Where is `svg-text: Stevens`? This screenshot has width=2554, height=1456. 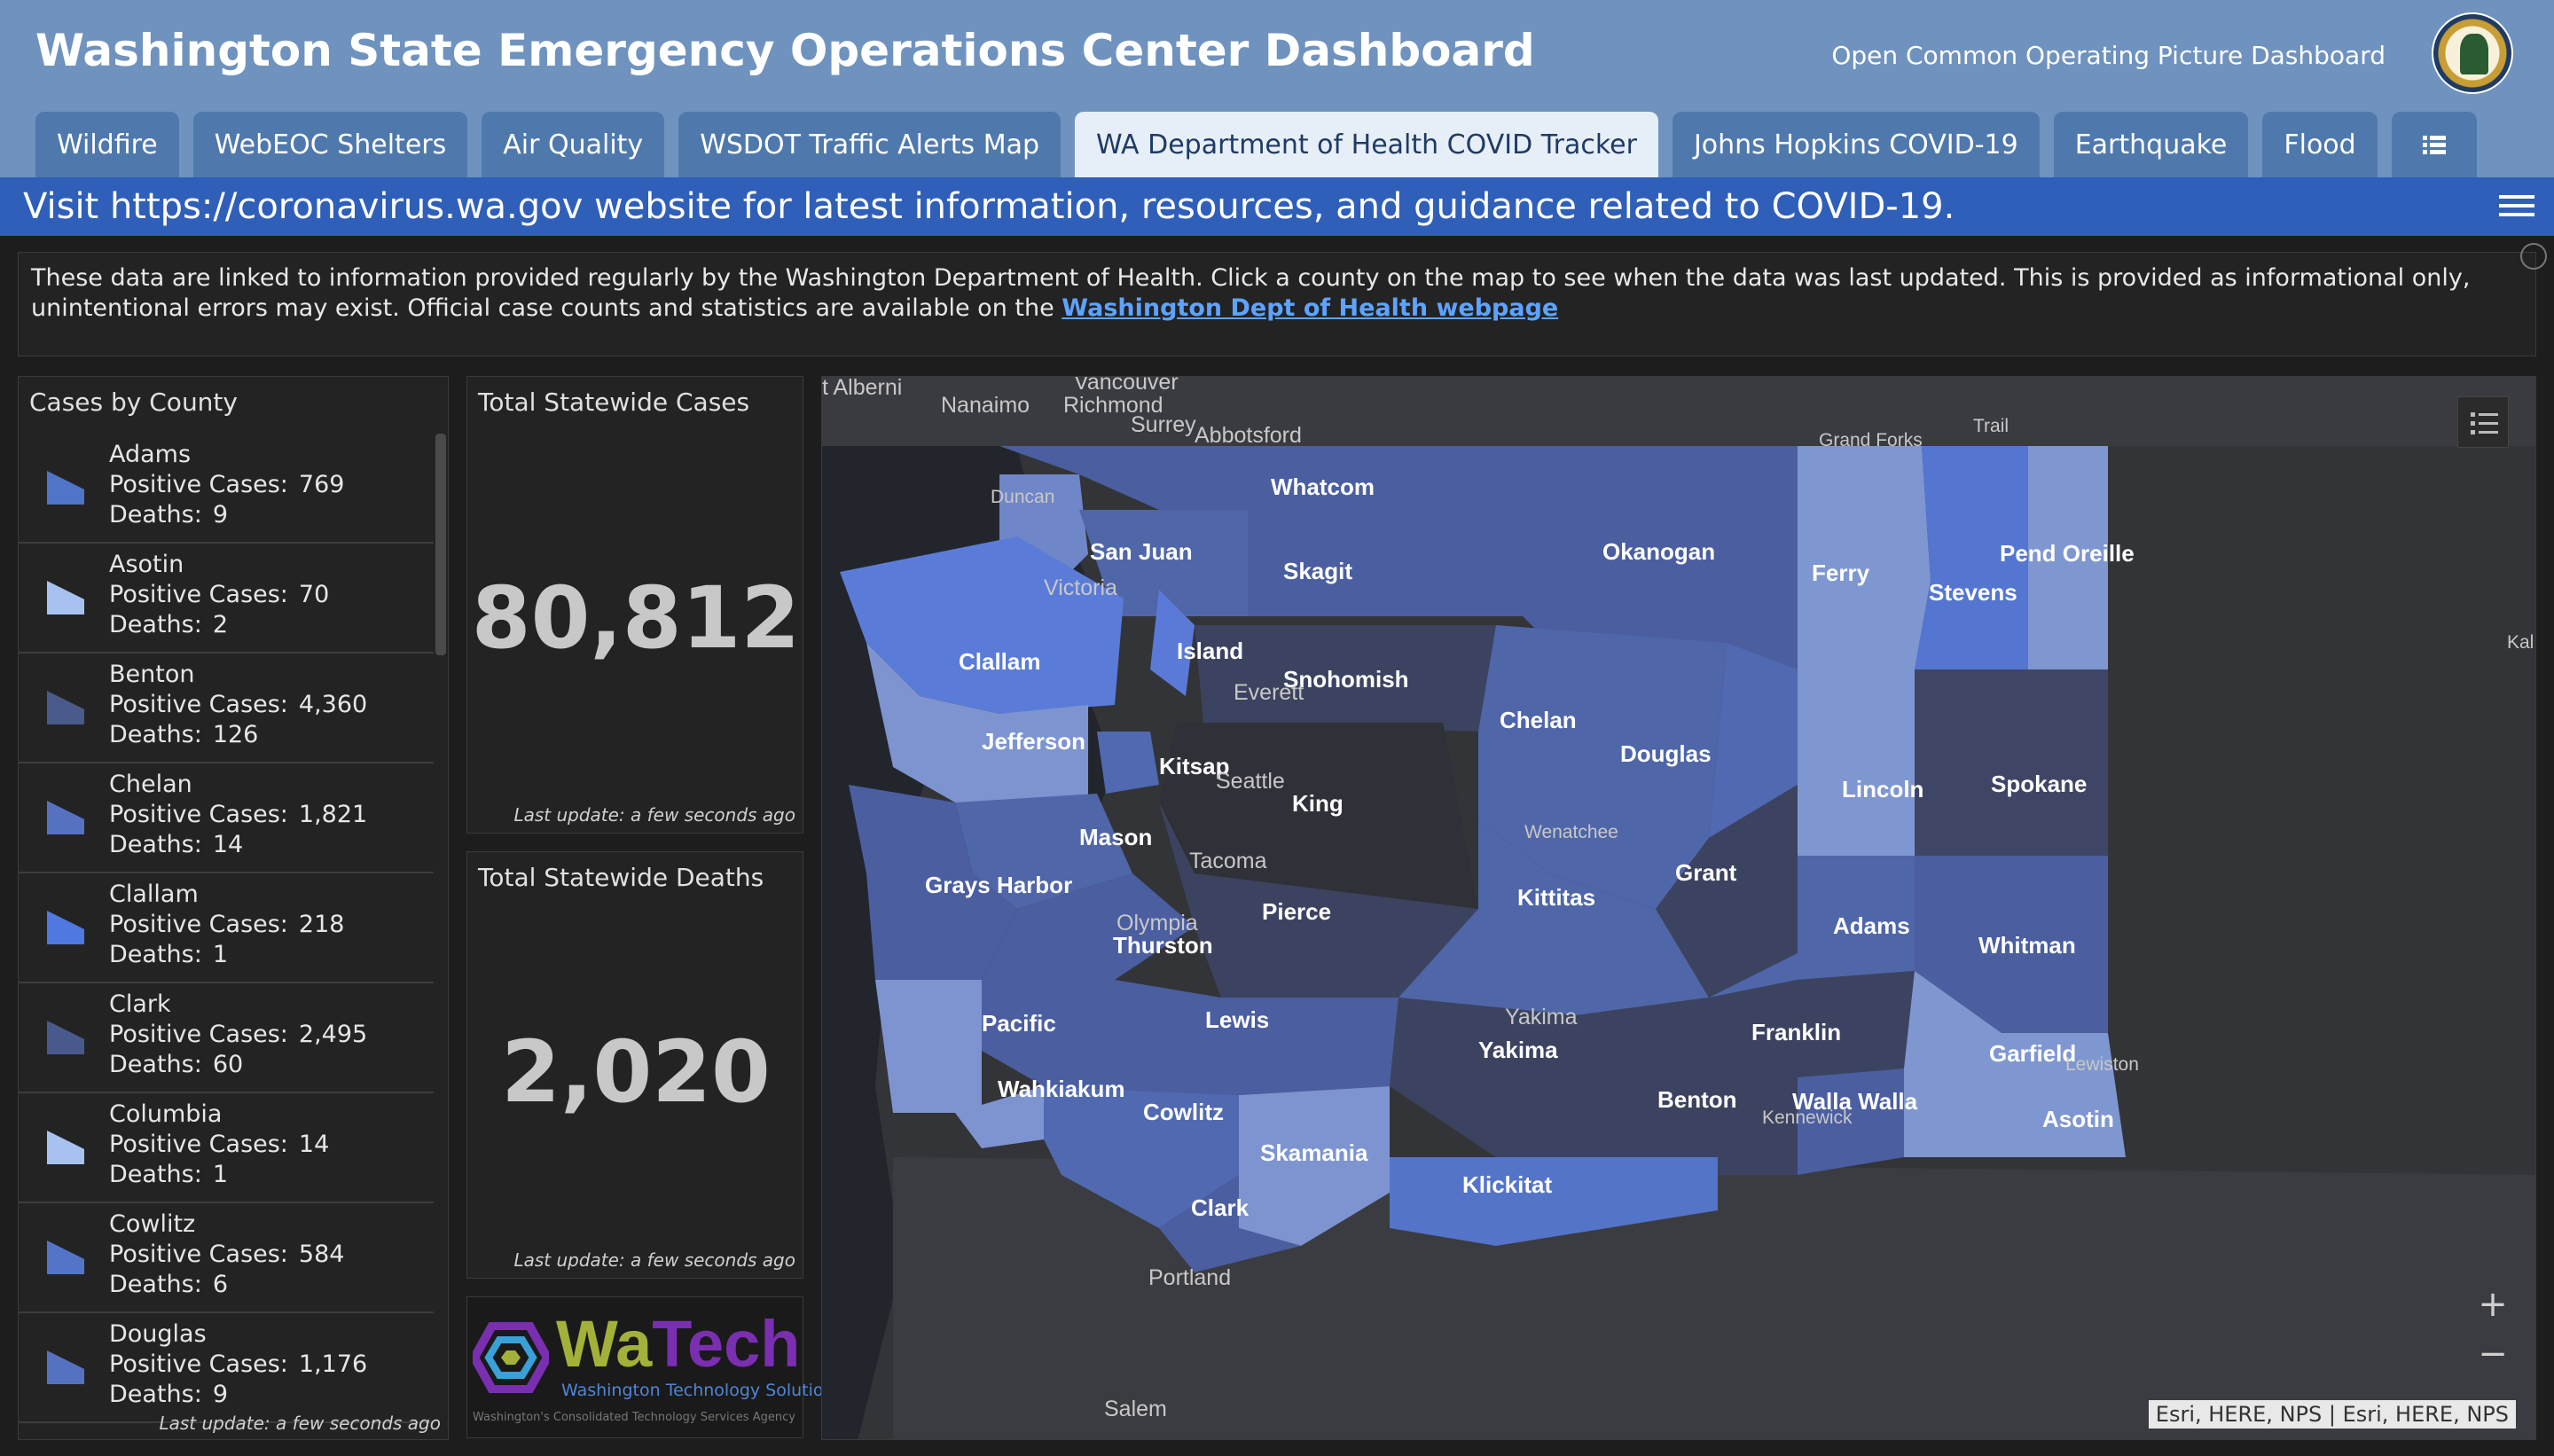
svg-text: Stevens is located at coordinates (1973, 592).